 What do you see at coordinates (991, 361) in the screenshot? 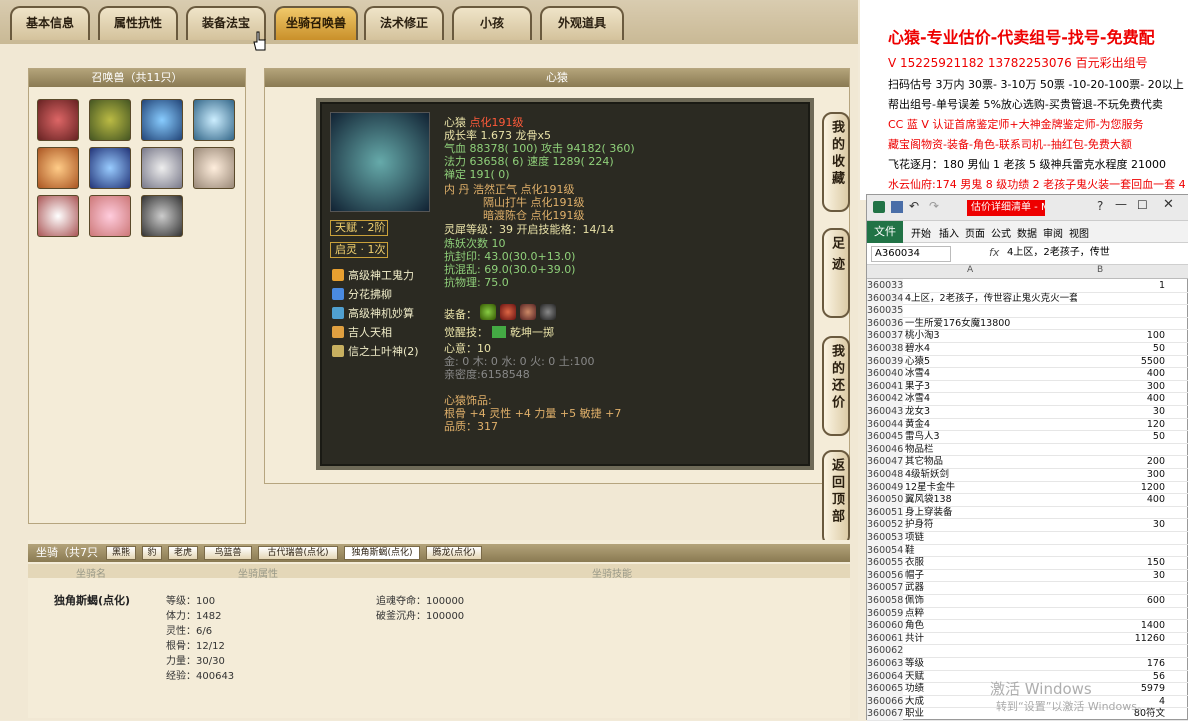
I see `cell-a: 心猿5` at bounding box center [991, 361].